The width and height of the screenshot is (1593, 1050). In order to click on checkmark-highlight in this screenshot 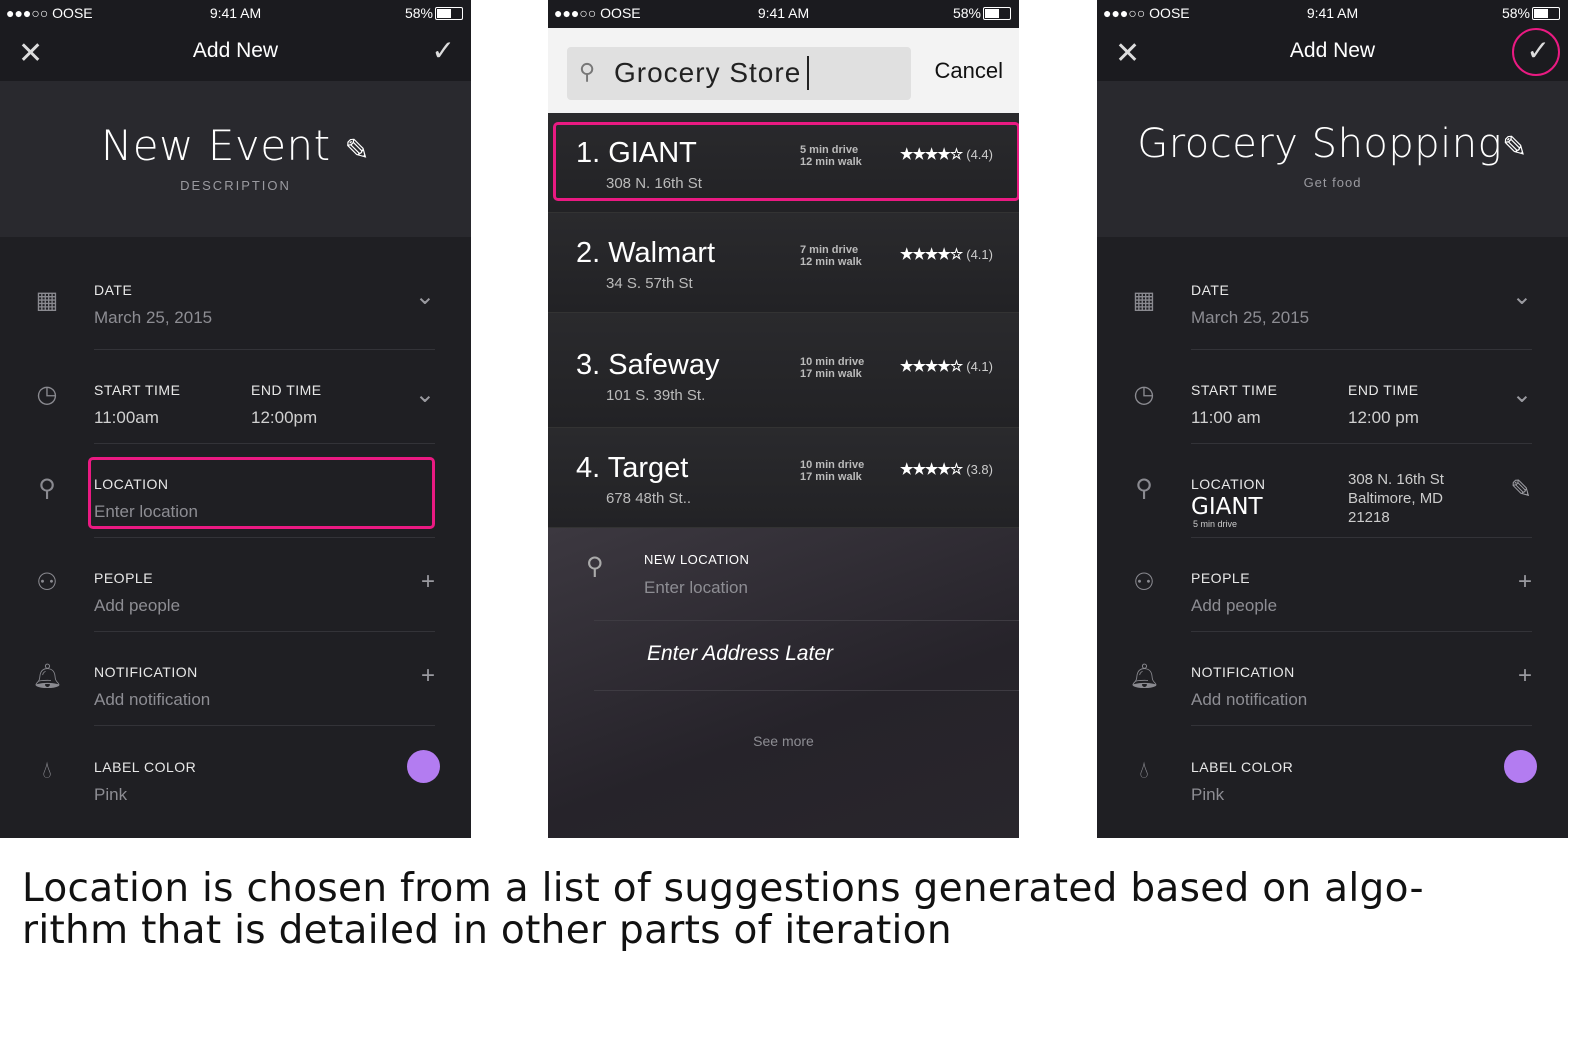, I will do `click(1536, 52)`.